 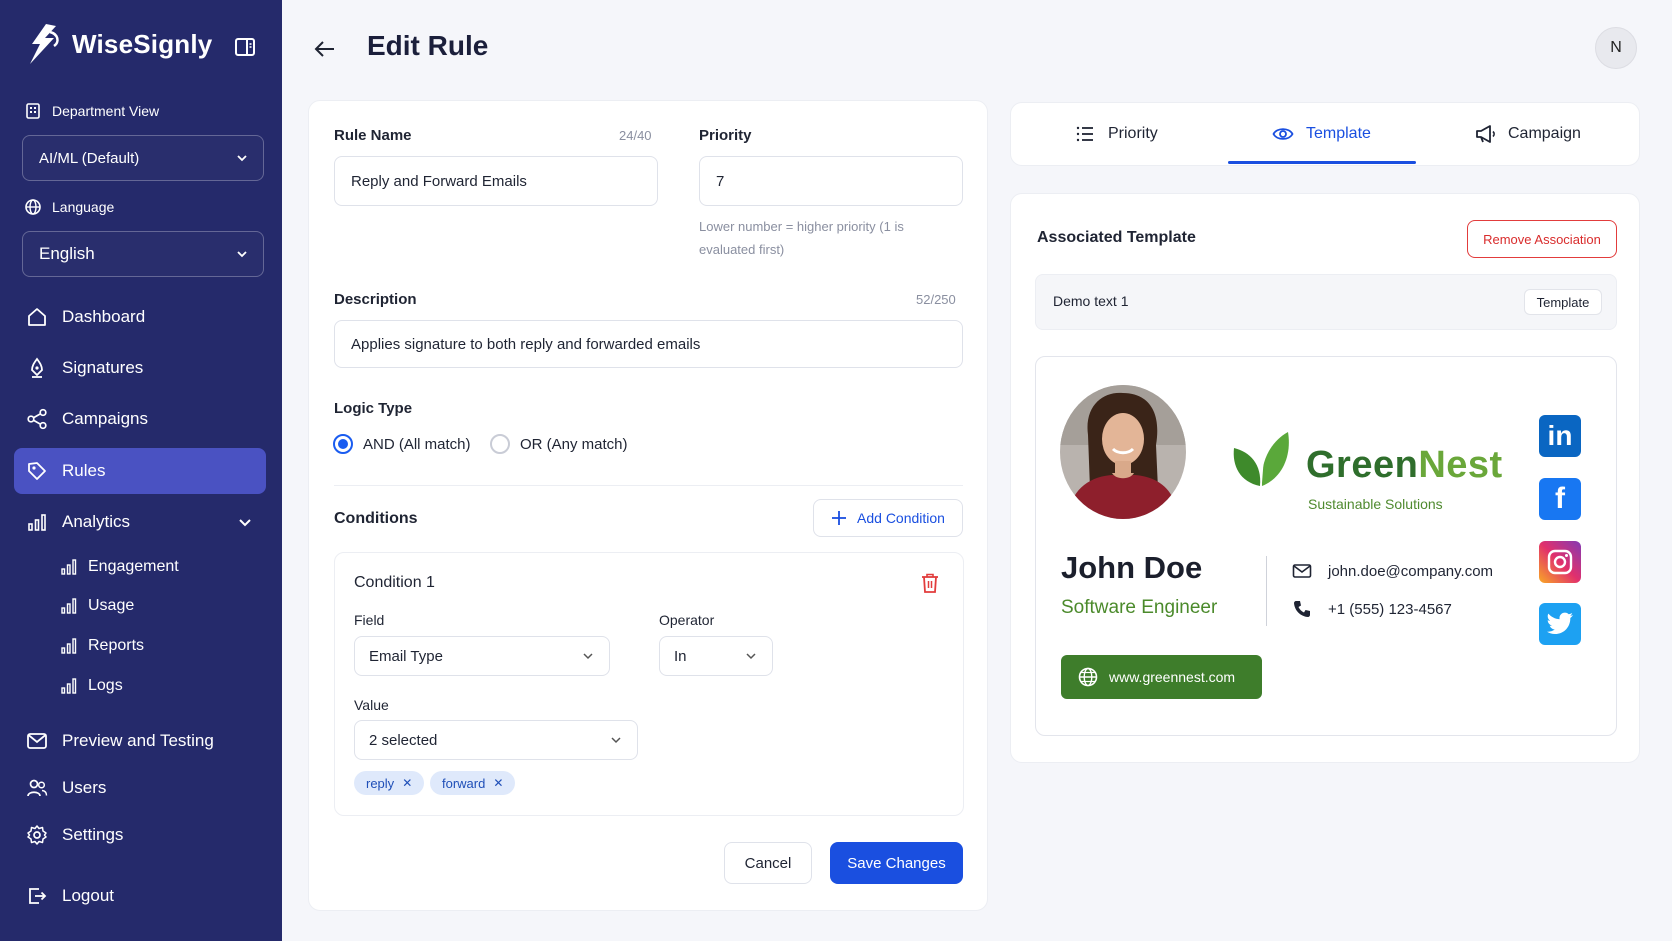 I want to click on cancel-button: Cancel, so click(x=768, y=863).